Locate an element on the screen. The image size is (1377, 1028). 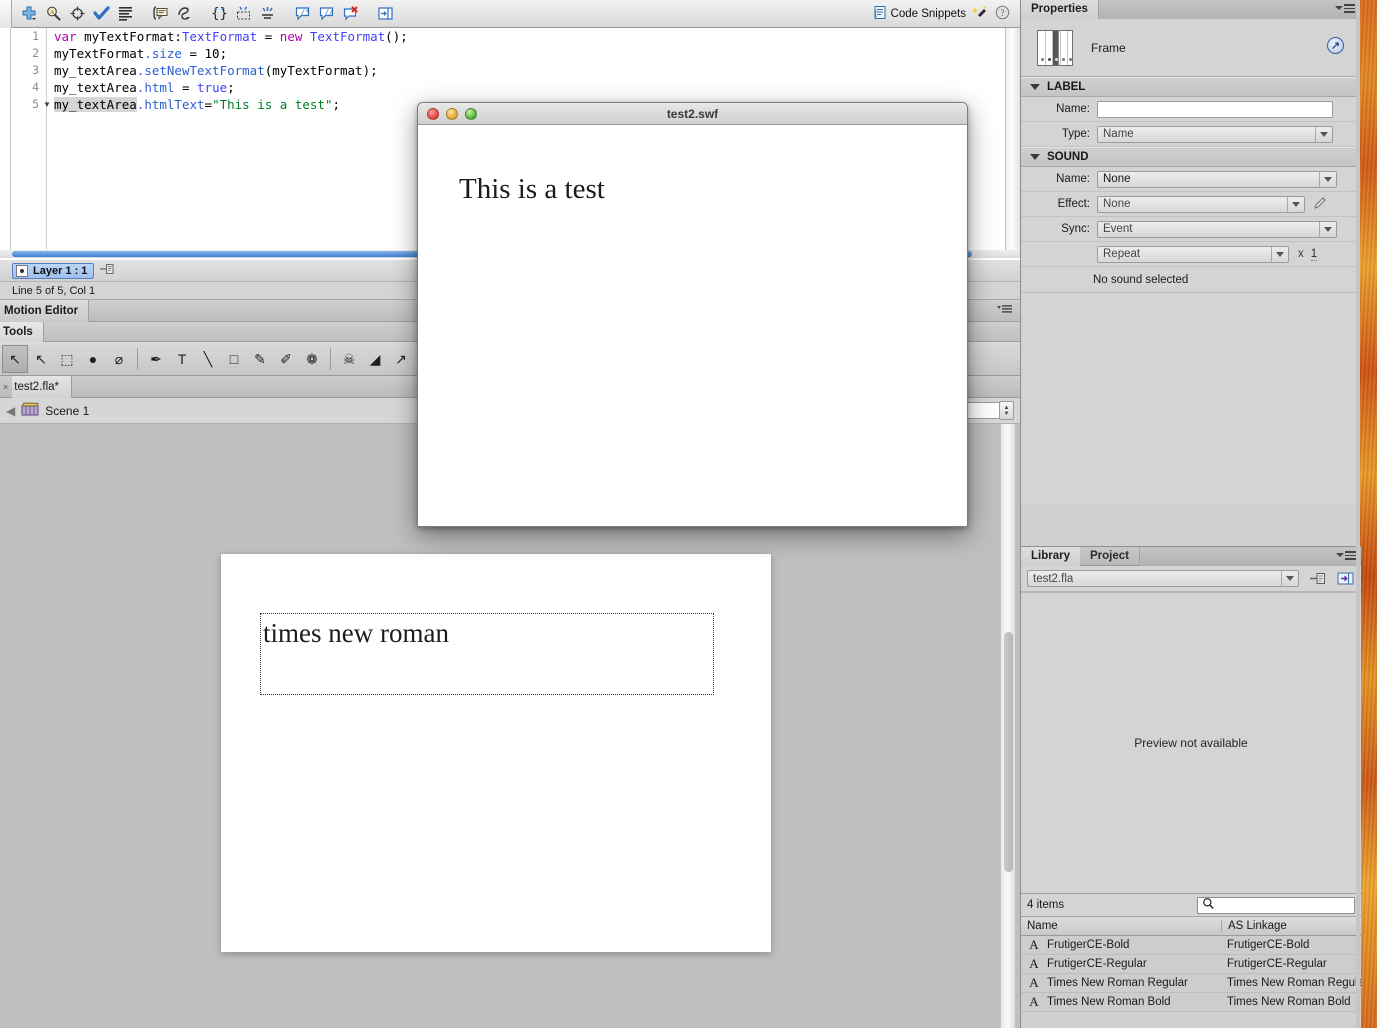
code-line: myTextFormat.size = 10; is located at coordinates (526, 53).